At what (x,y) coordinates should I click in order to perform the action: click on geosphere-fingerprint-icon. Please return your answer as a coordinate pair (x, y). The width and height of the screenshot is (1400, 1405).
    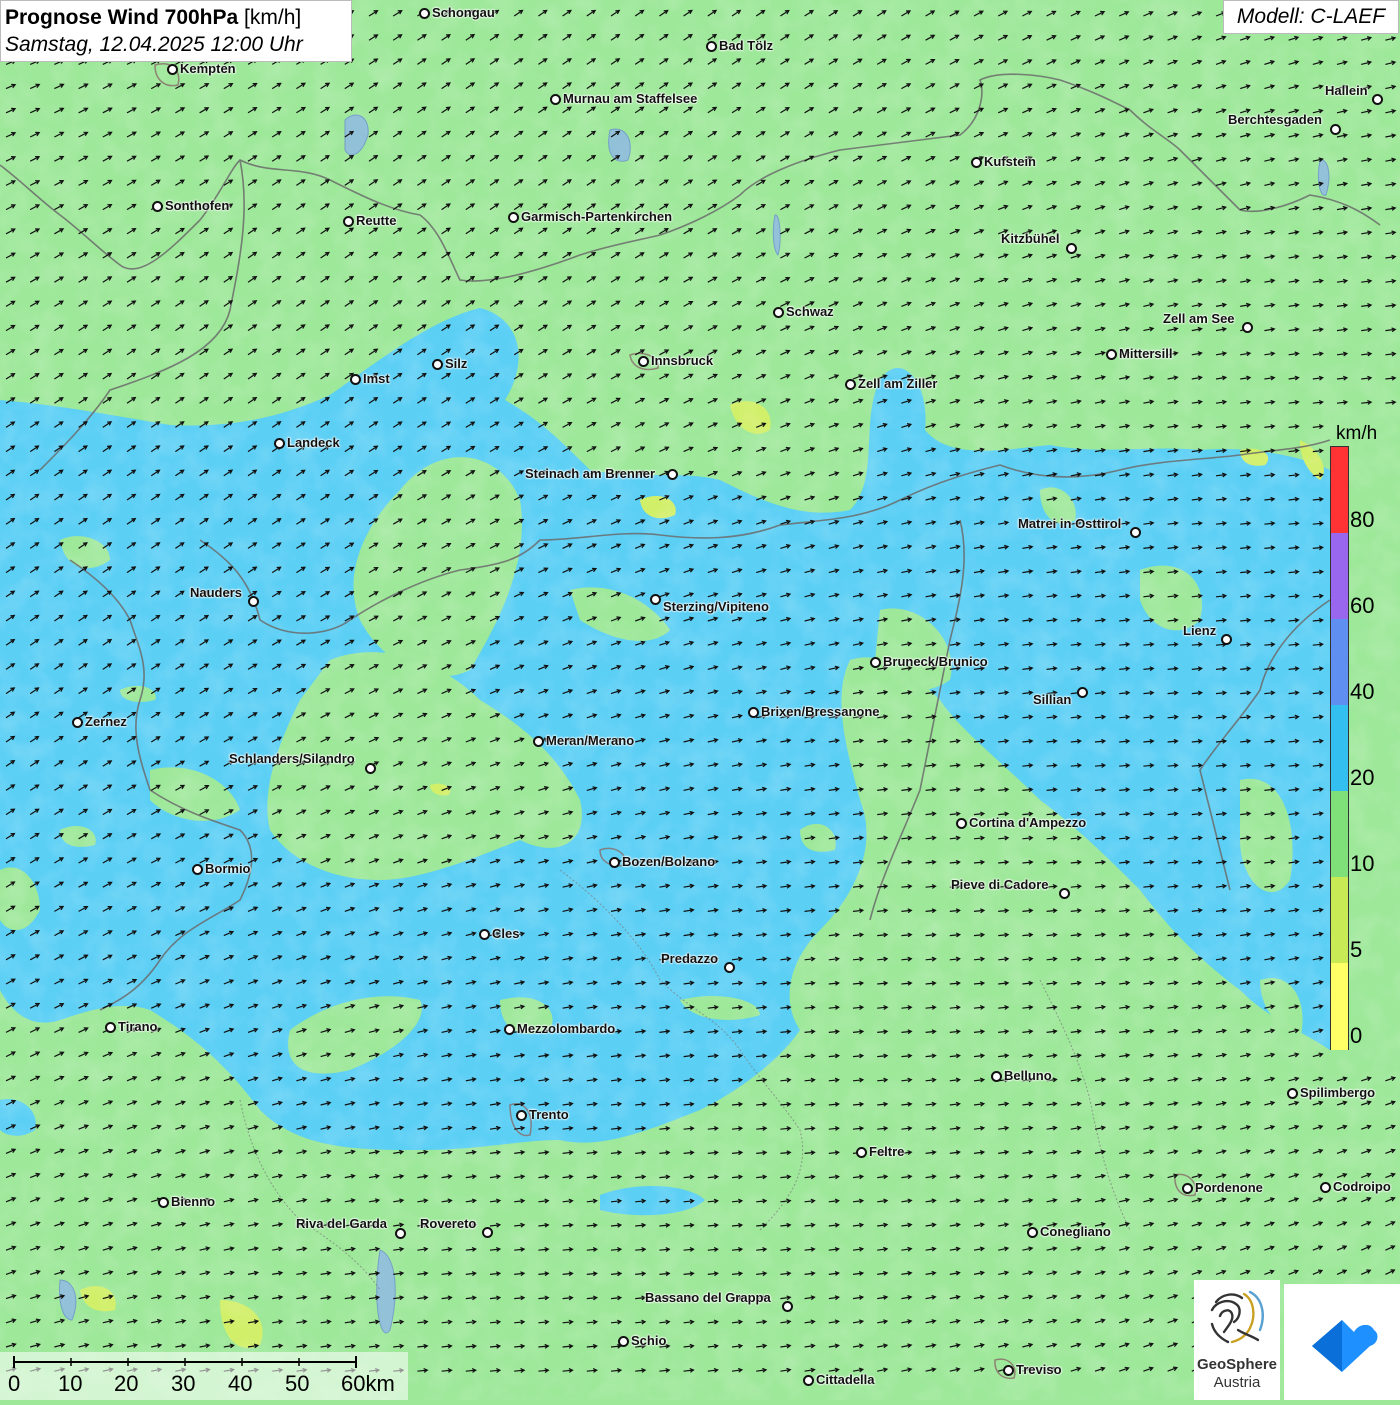
    Looking at the image, I should click on (1237, 1317).